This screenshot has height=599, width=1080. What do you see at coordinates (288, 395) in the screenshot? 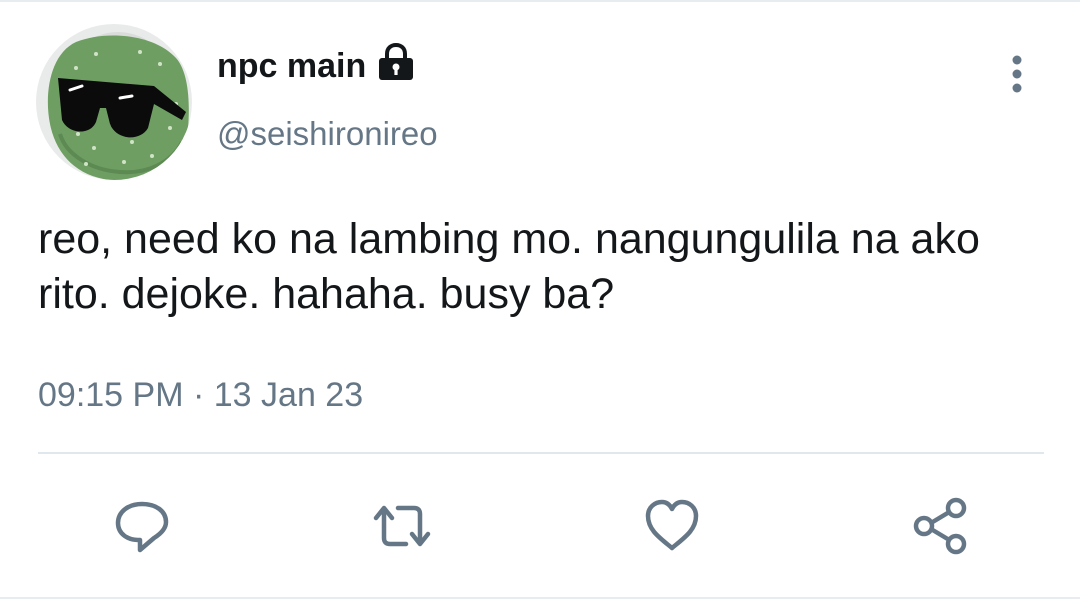
I see `tweet-date: 13 Jan 23` at bounding box center [288, 395].